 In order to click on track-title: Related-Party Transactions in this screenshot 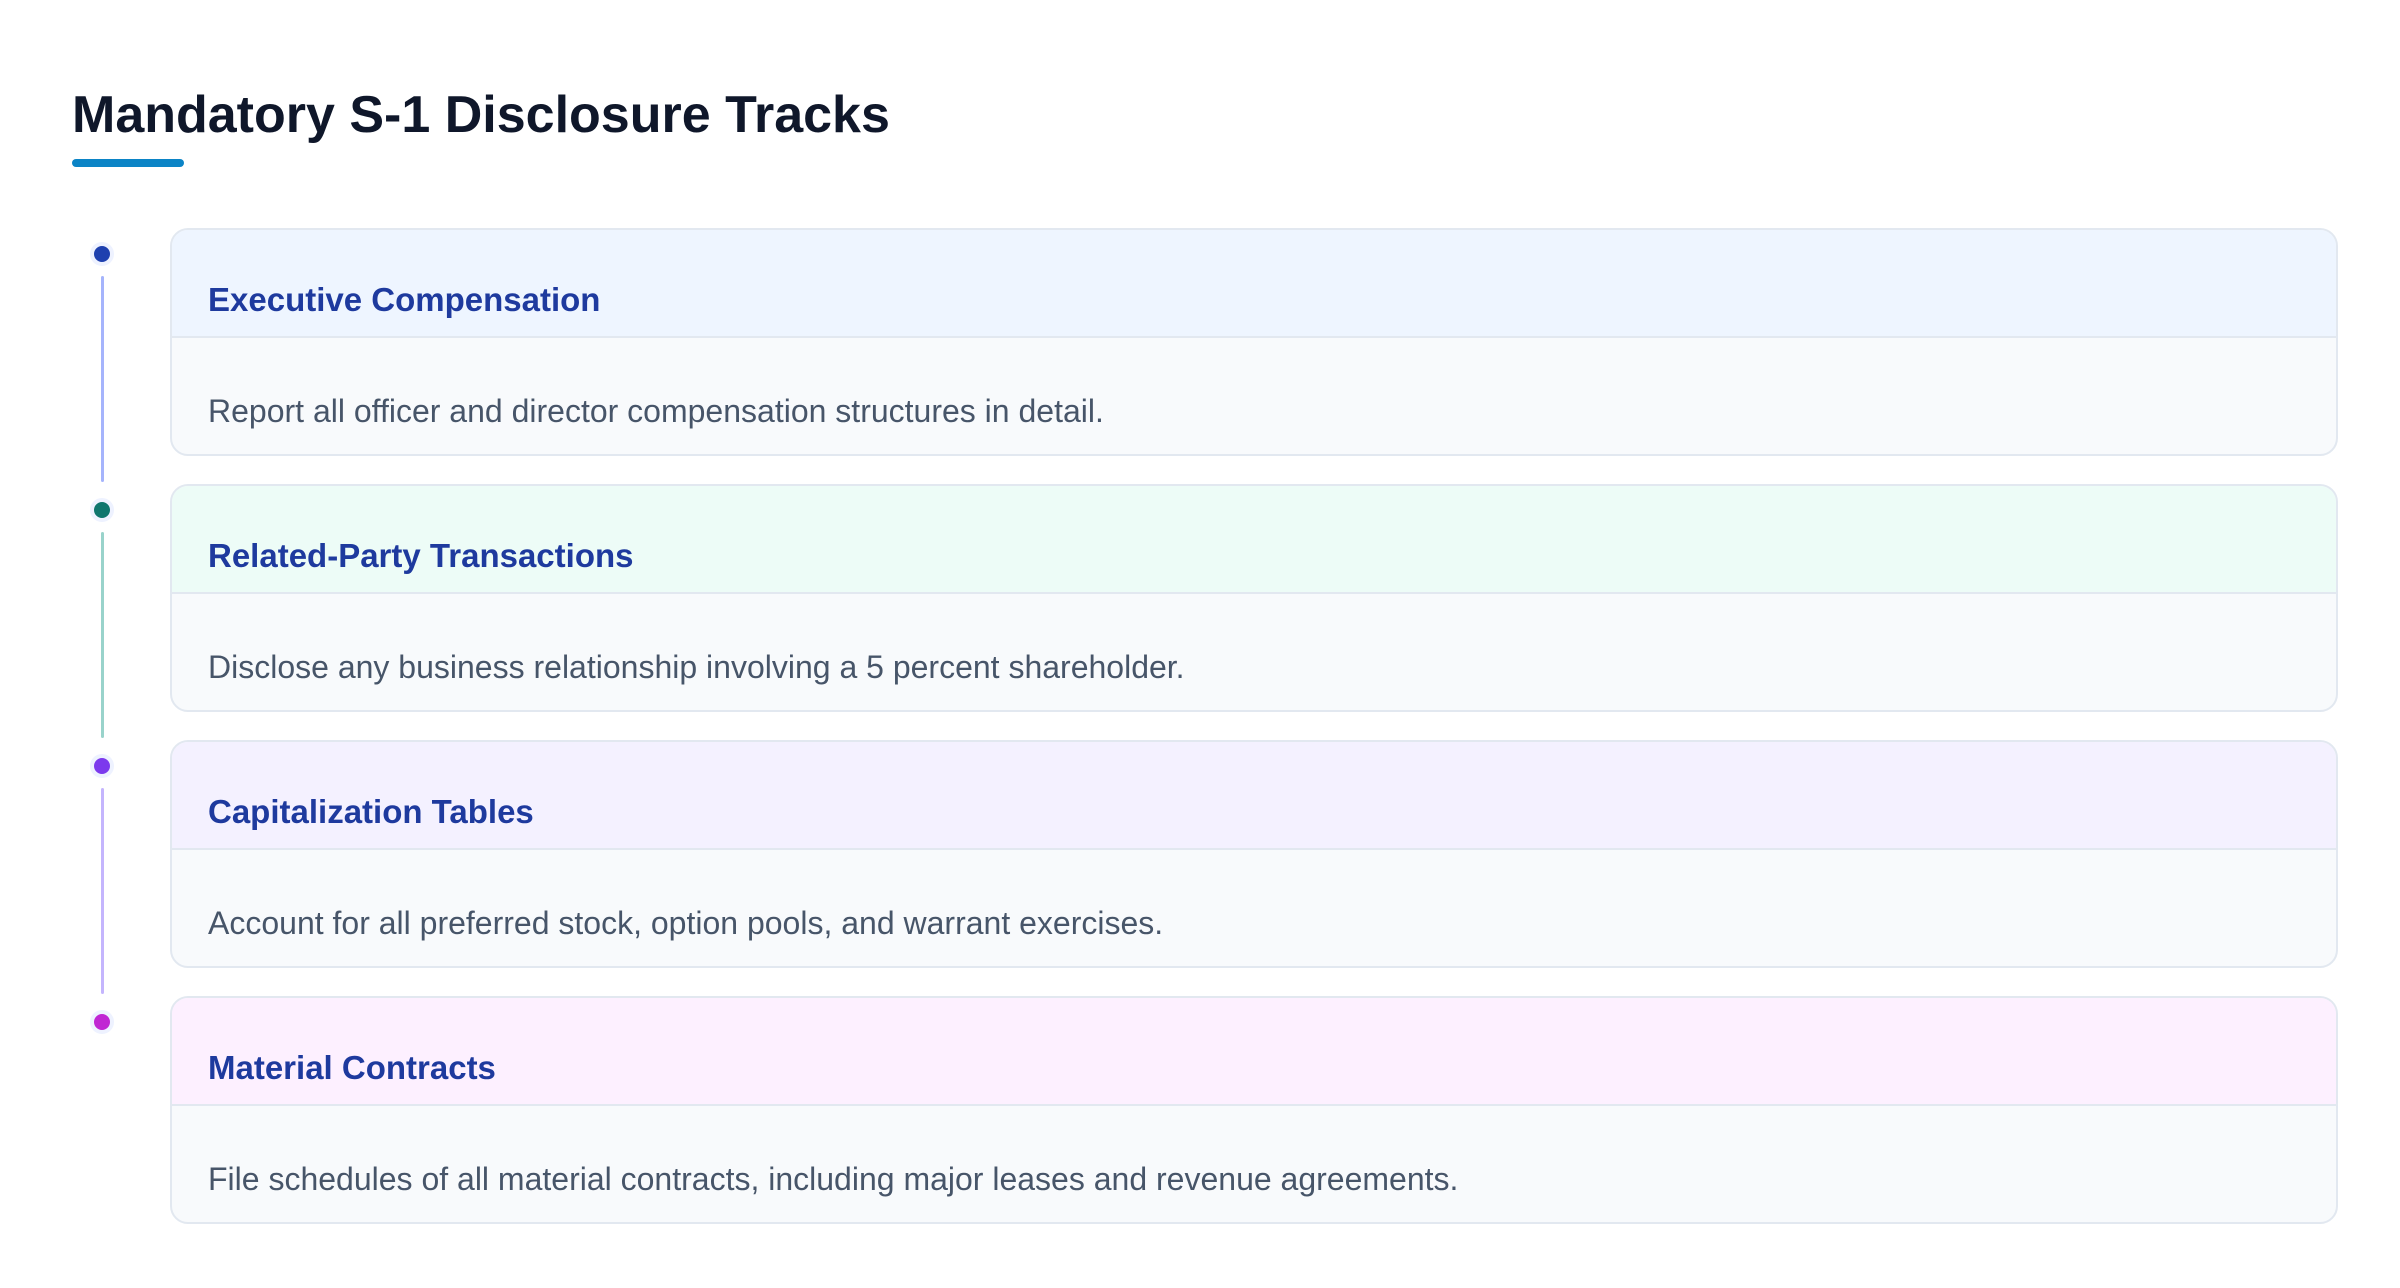, I will do `click(421, 555)`.